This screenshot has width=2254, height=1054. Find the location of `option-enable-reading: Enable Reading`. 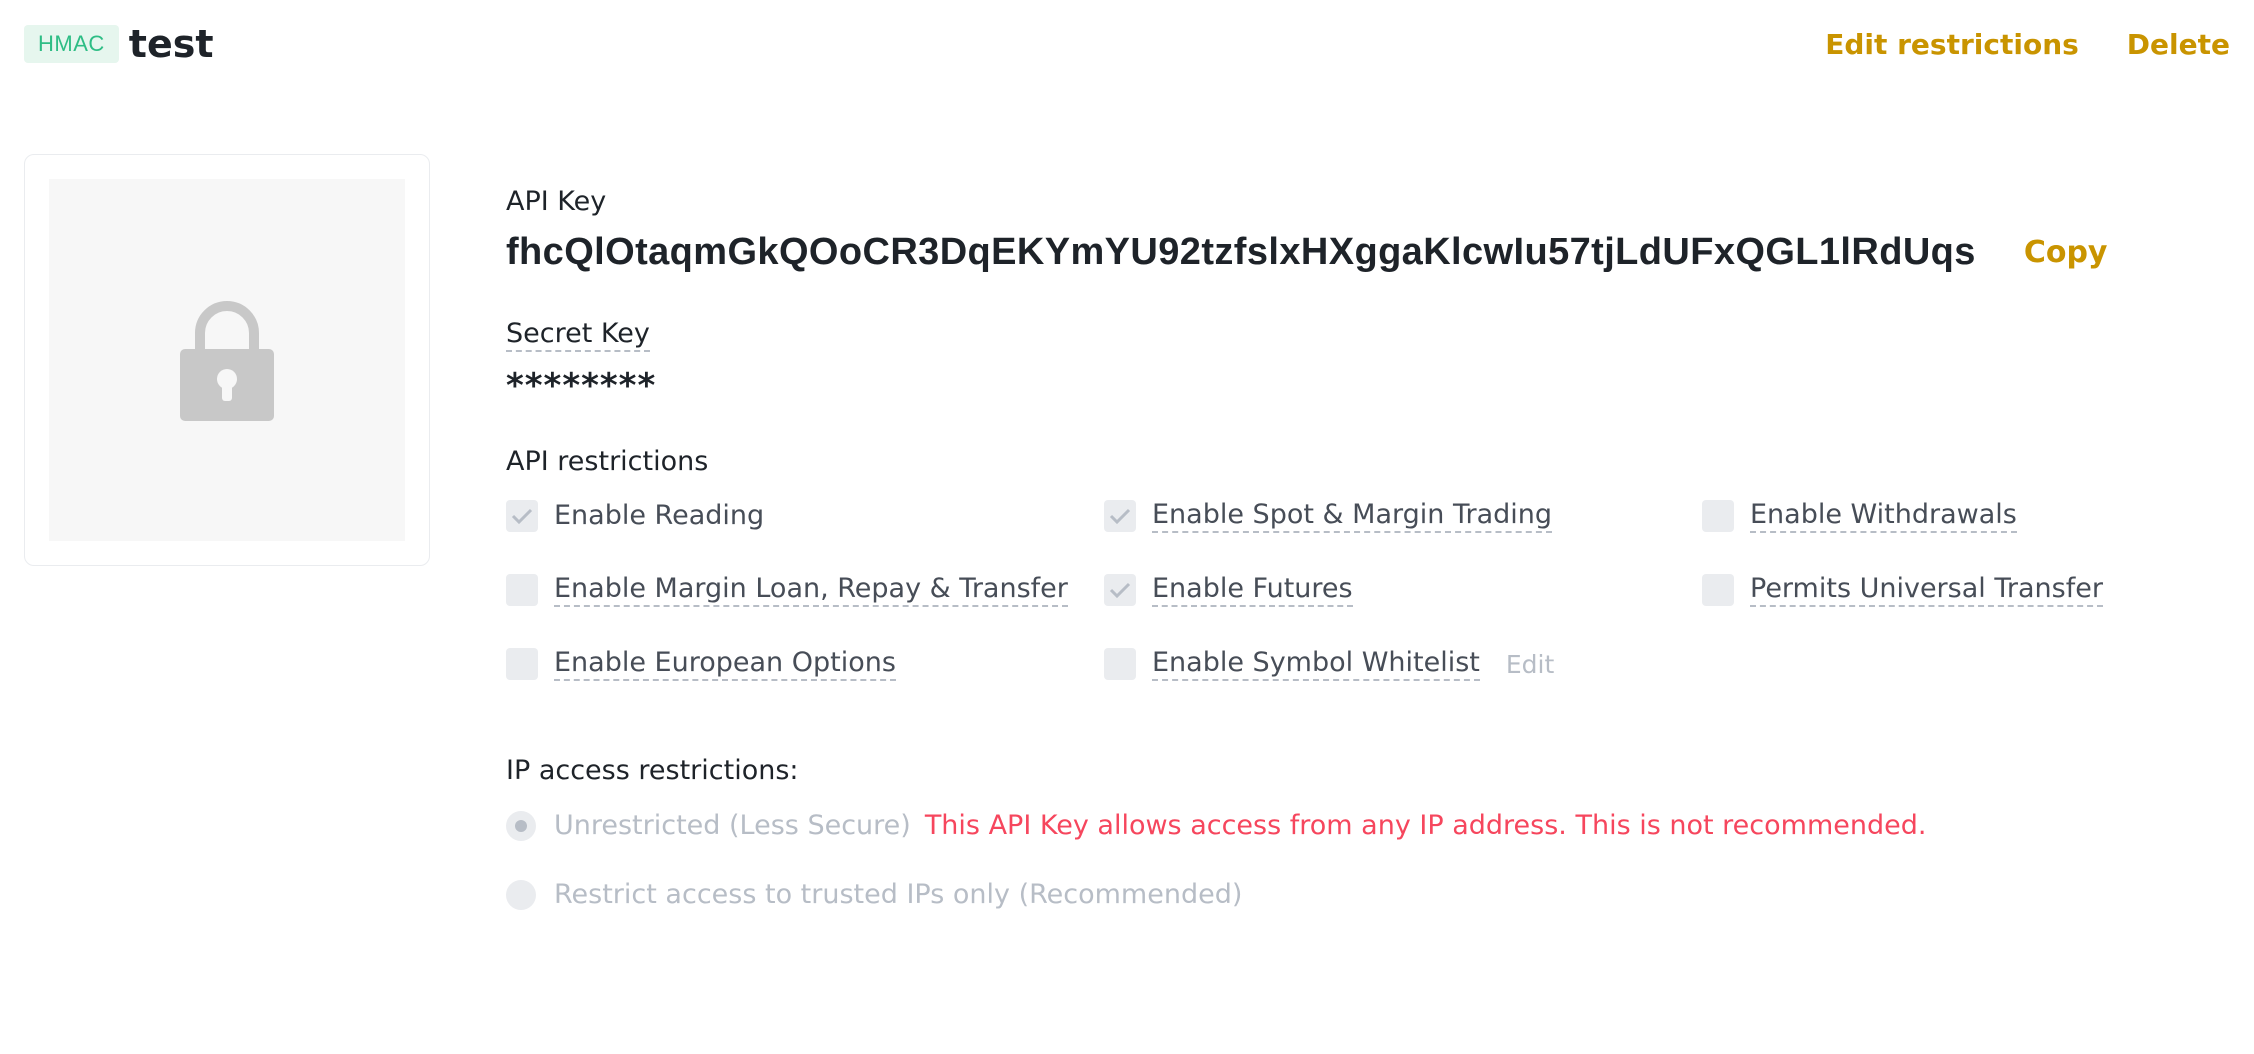

option-enable-reading: Enable Reading is located at coordinates (805, 516).